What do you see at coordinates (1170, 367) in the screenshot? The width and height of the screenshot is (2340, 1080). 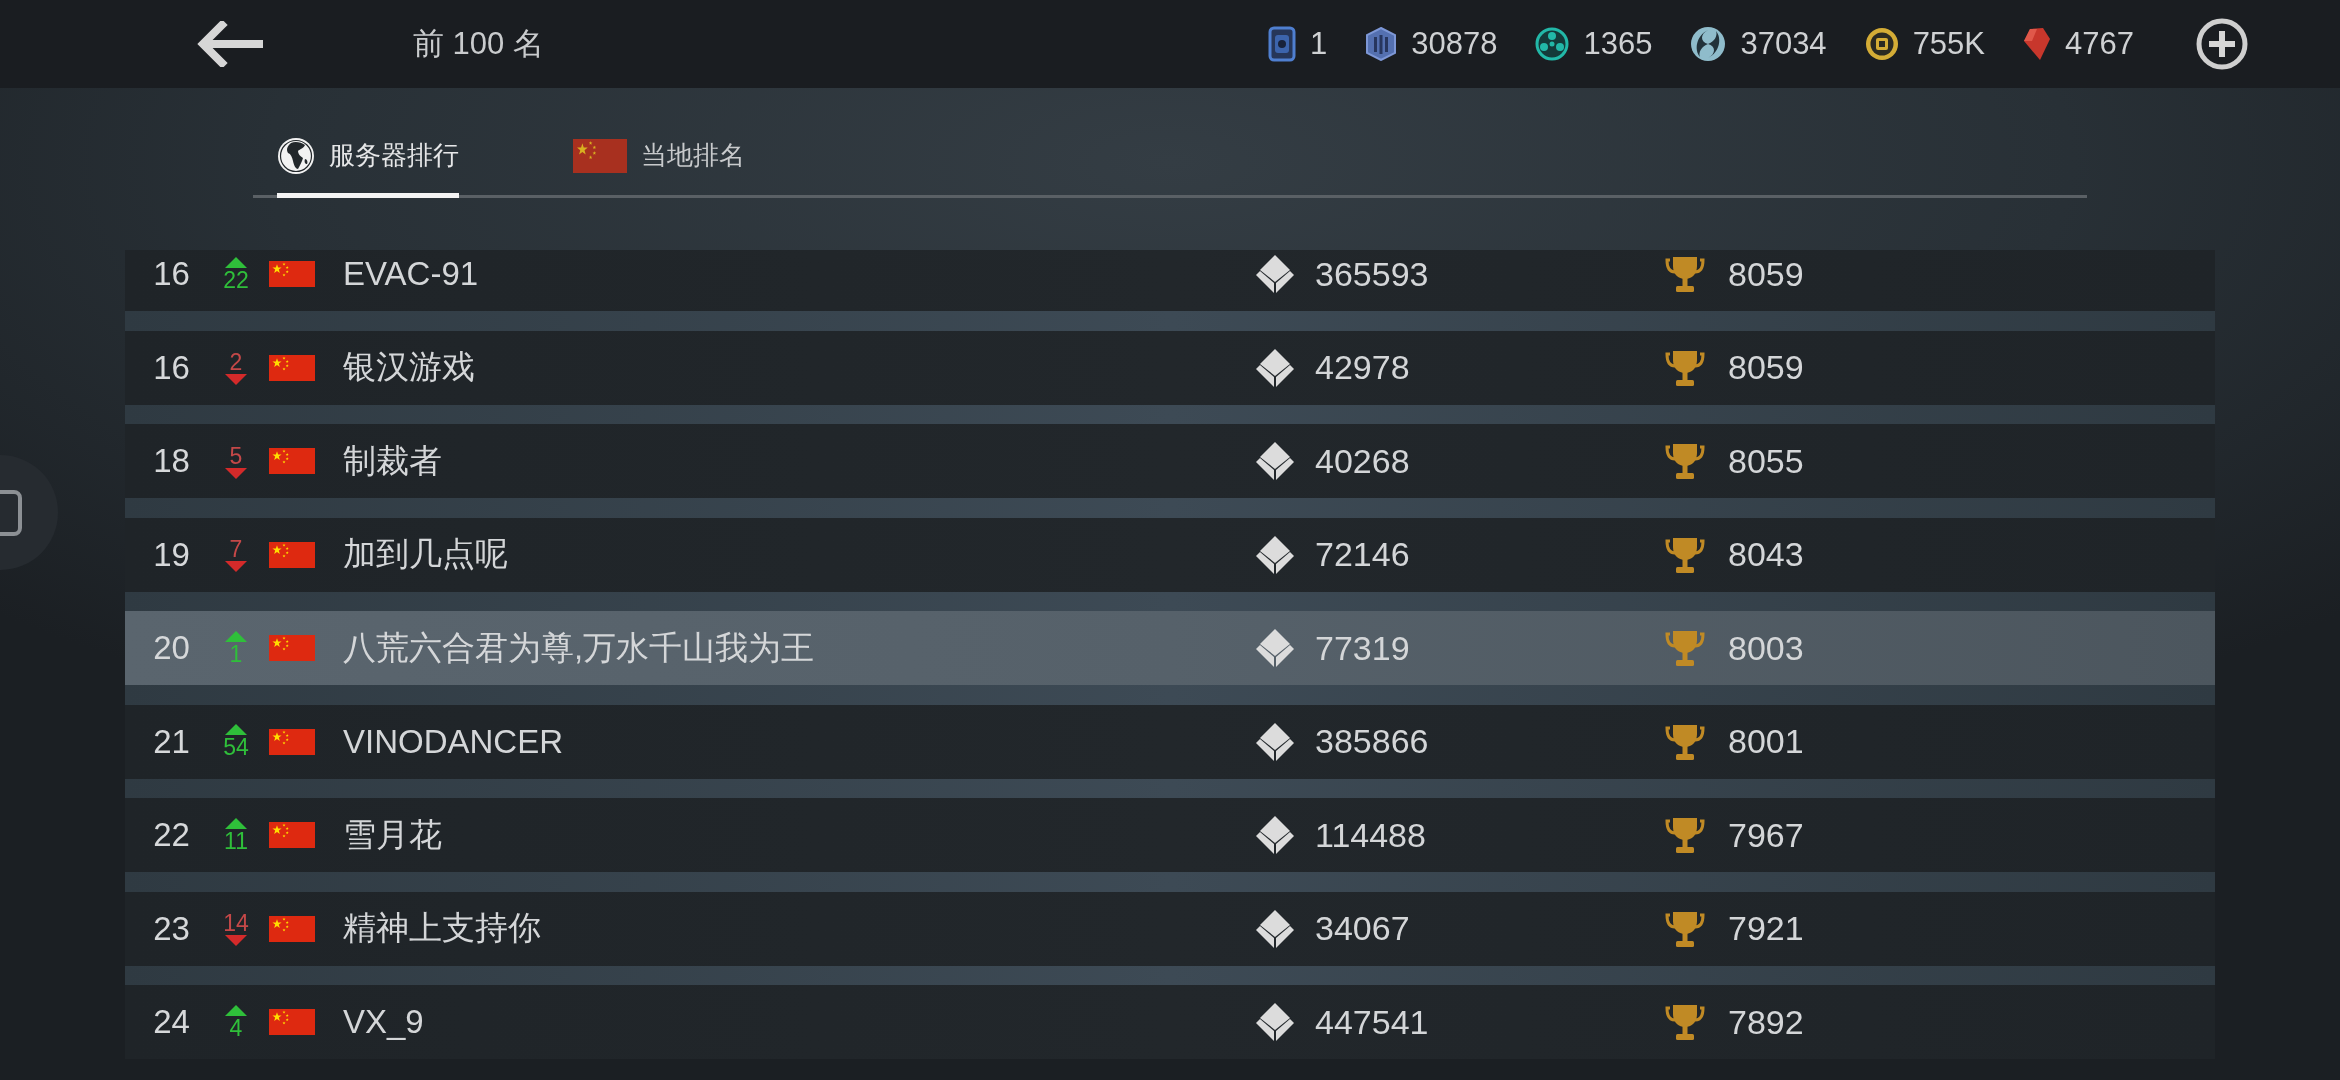 I see `leaderboard-row: 16 2 银汉游戏 42978 8059` at bounding box center [1170, 367].